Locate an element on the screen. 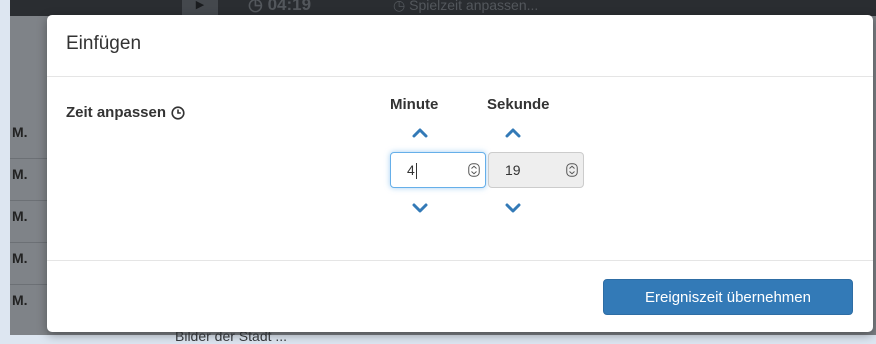 This screenshot has width=876, height=344. second-input: 19 is located at coordinates (536, 170).